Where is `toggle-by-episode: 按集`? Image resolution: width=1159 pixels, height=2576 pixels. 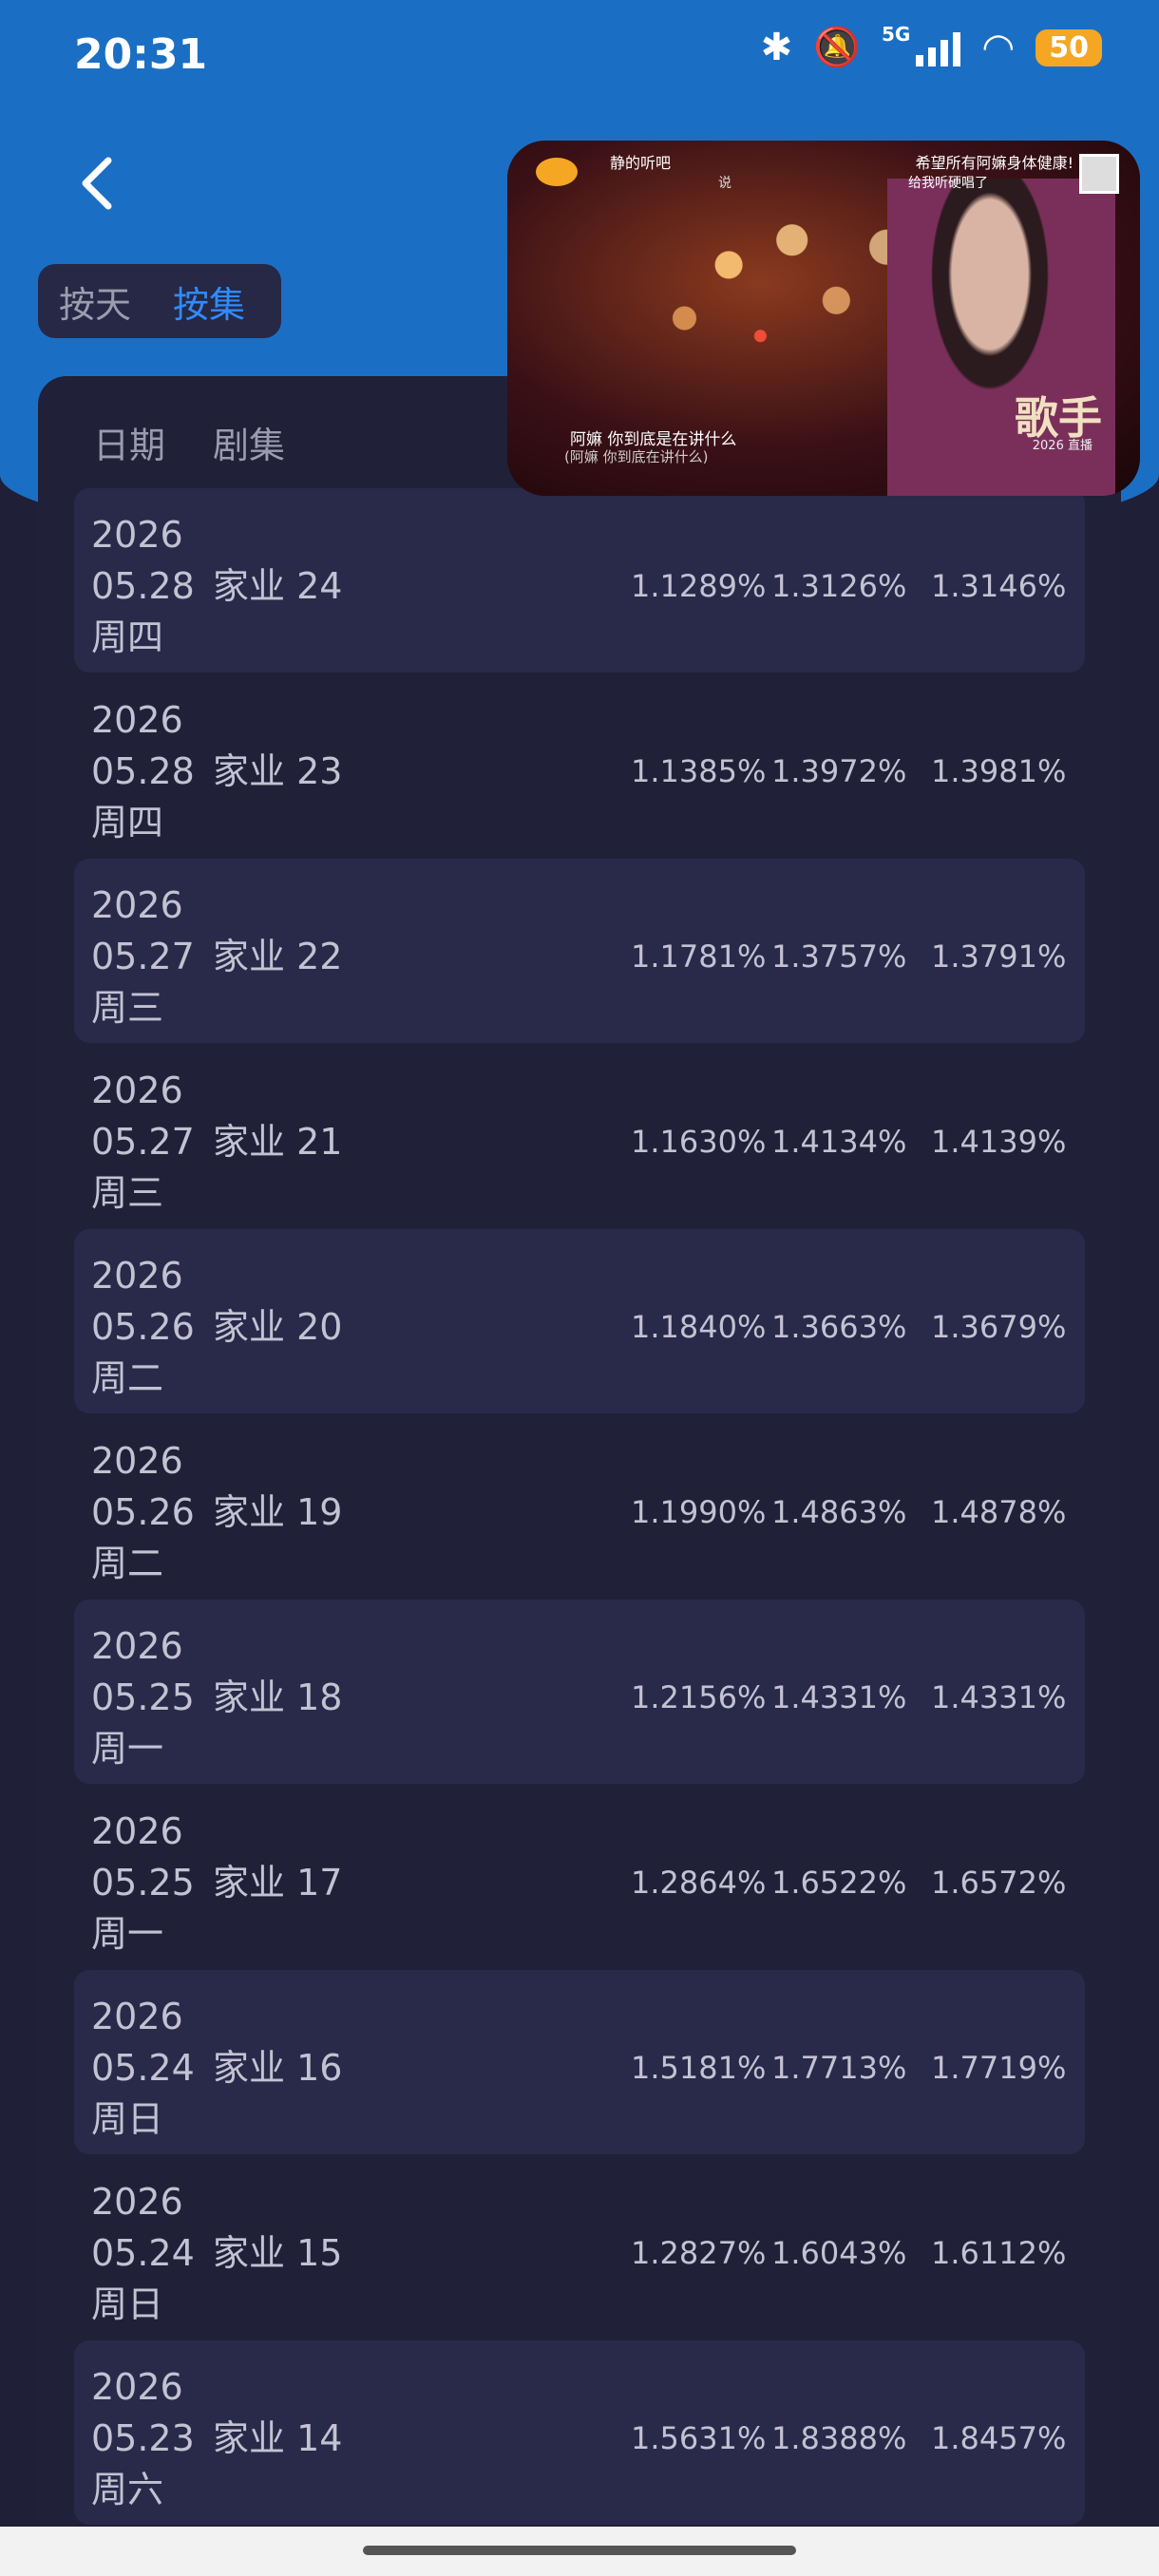 toggle-by-episode: 按集 is located at coordinates (209, 301).